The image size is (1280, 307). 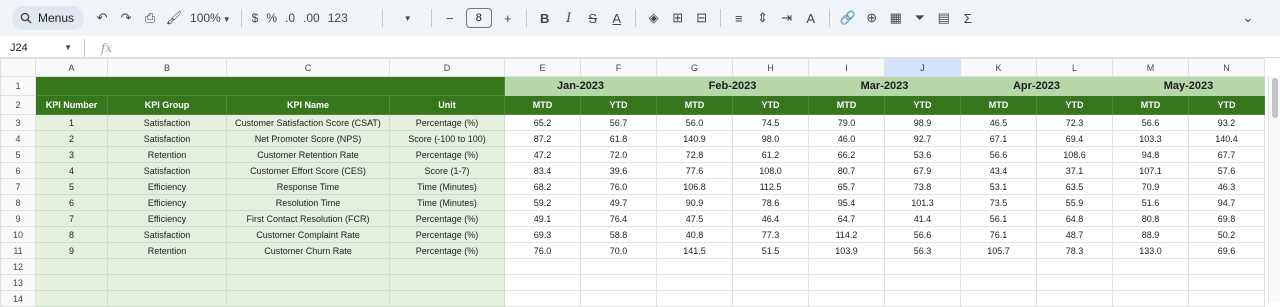 I want to click on kpi-group-cell: Satisfaction, so click(x=167, y=138).